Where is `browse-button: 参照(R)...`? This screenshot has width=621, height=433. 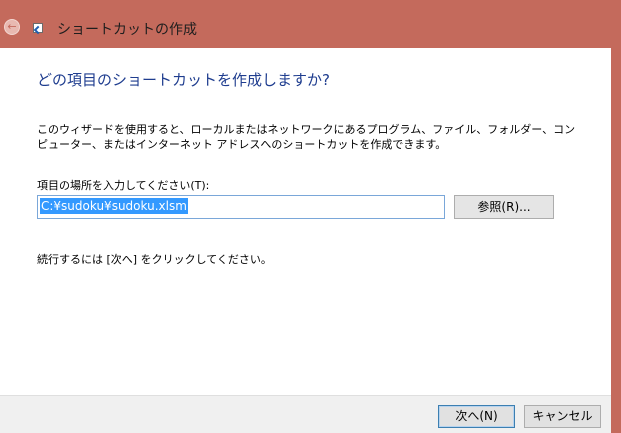
browse-button: 参照(R)... is located at coordinates (504, 207).